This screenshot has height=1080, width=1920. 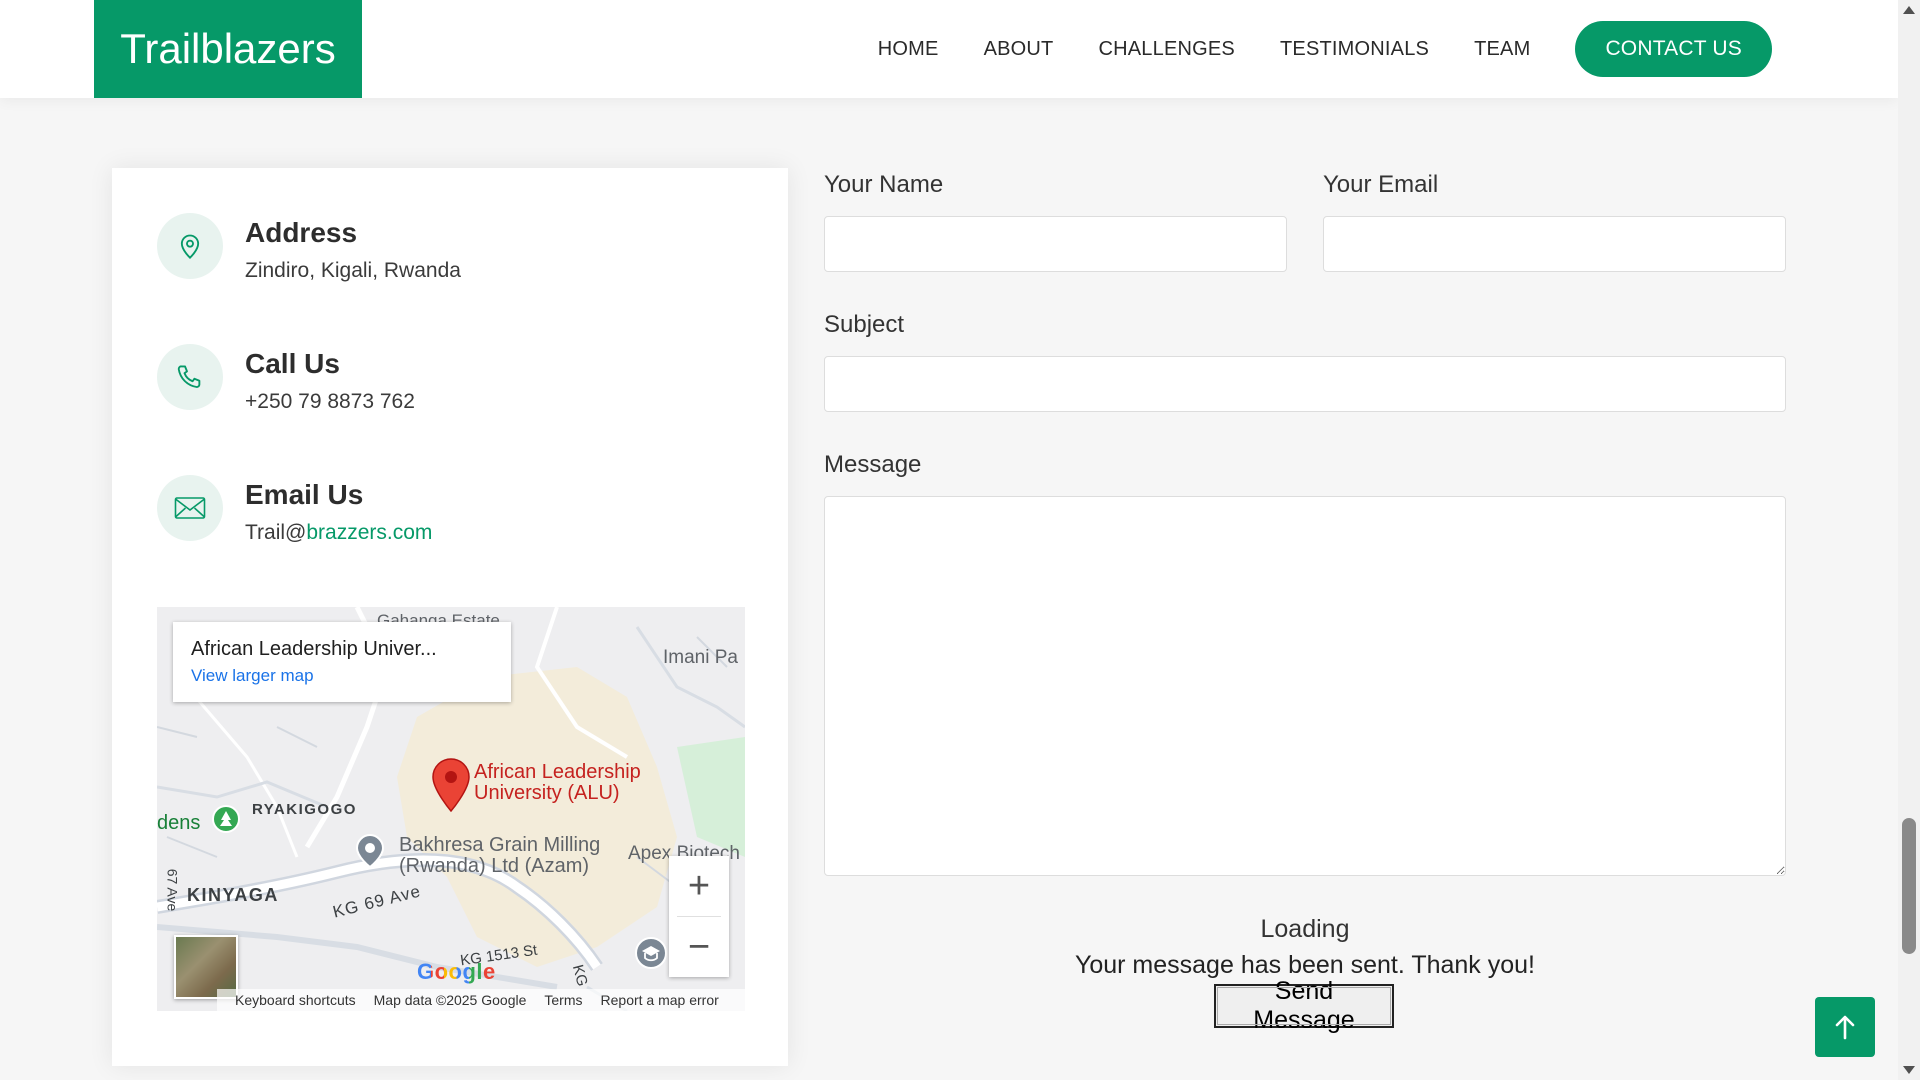 What do you see at coordinates (353, 270) in the screenshot?
I see `address-text: Zindiro, Kigali, Rwanda` at bounding box center [353, 270].